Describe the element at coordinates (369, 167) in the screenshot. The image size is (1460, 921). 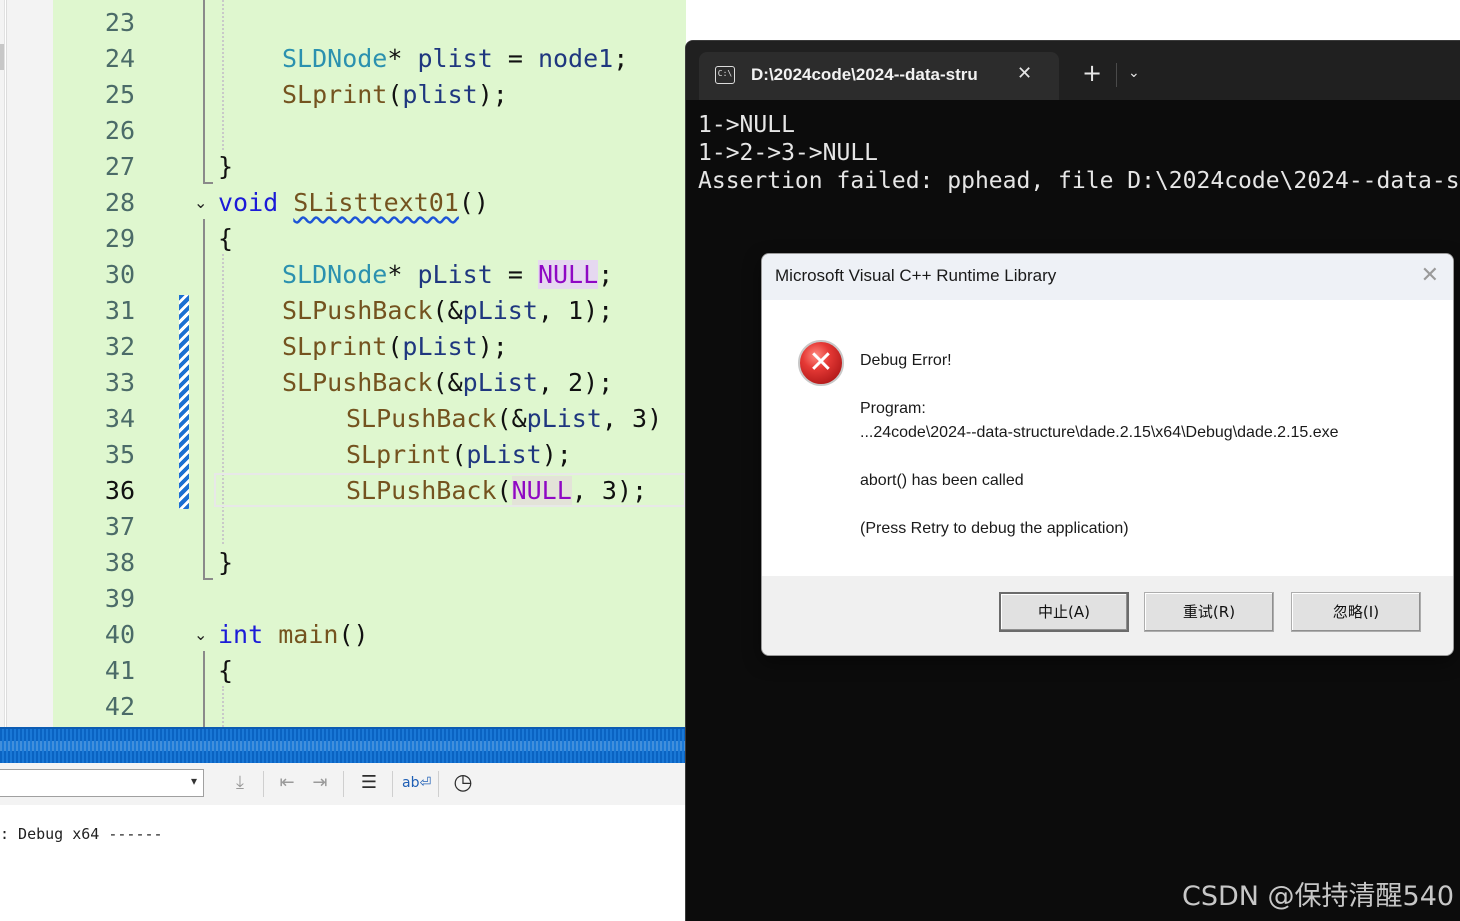
I see `code-line: 27 }` at that location.